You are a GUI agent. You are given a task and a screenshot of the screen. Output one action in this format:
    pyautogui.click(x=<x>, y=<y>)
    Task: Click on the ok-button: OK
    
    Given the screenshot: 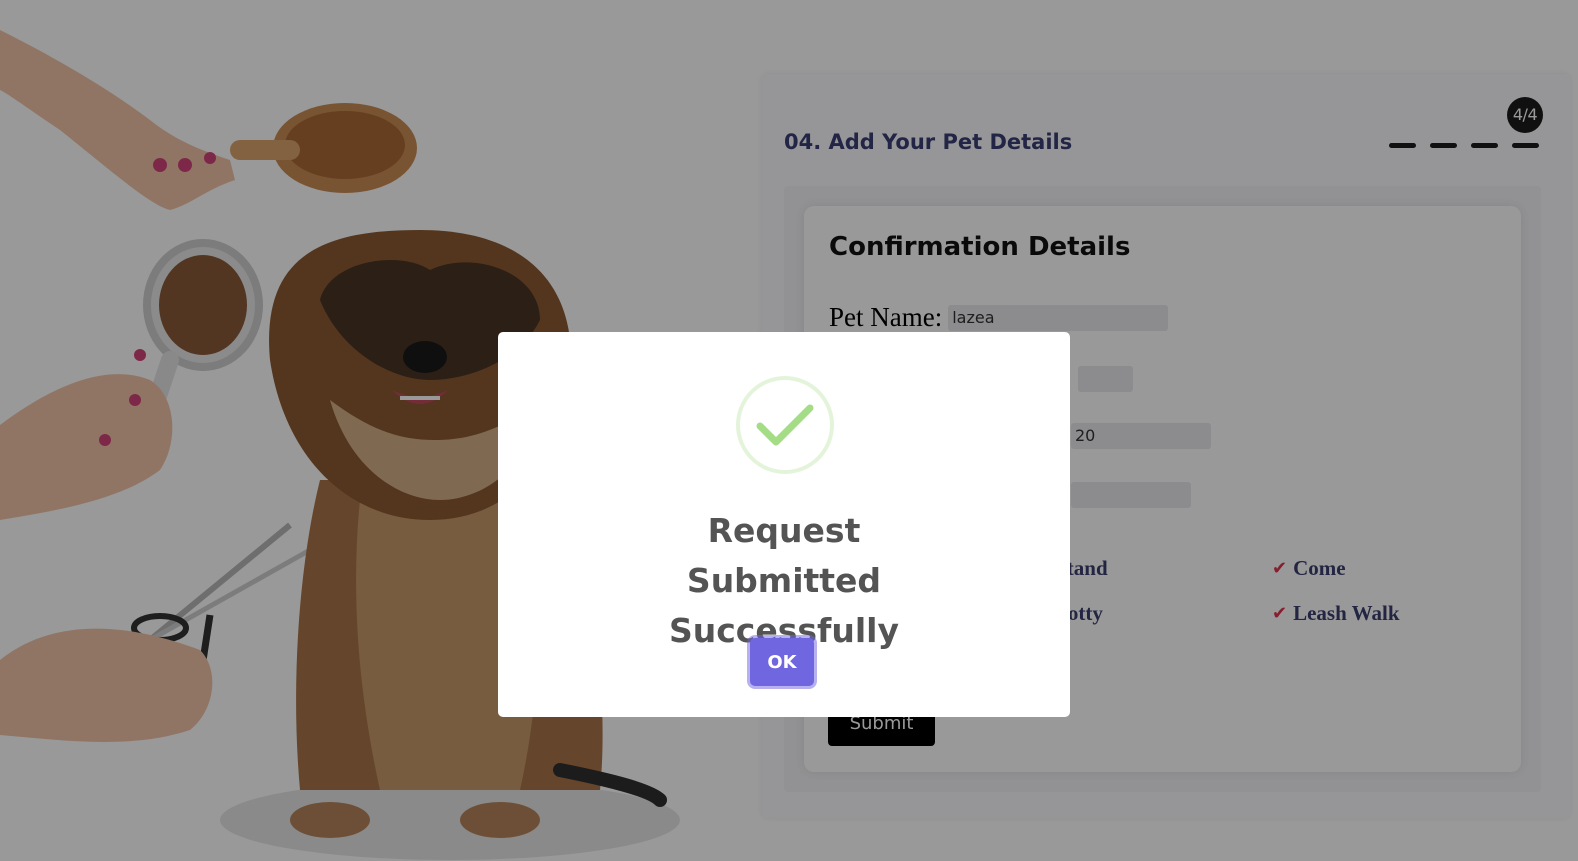 What is the action you would take?
    pyautogui.click(x=782, y=662)
    